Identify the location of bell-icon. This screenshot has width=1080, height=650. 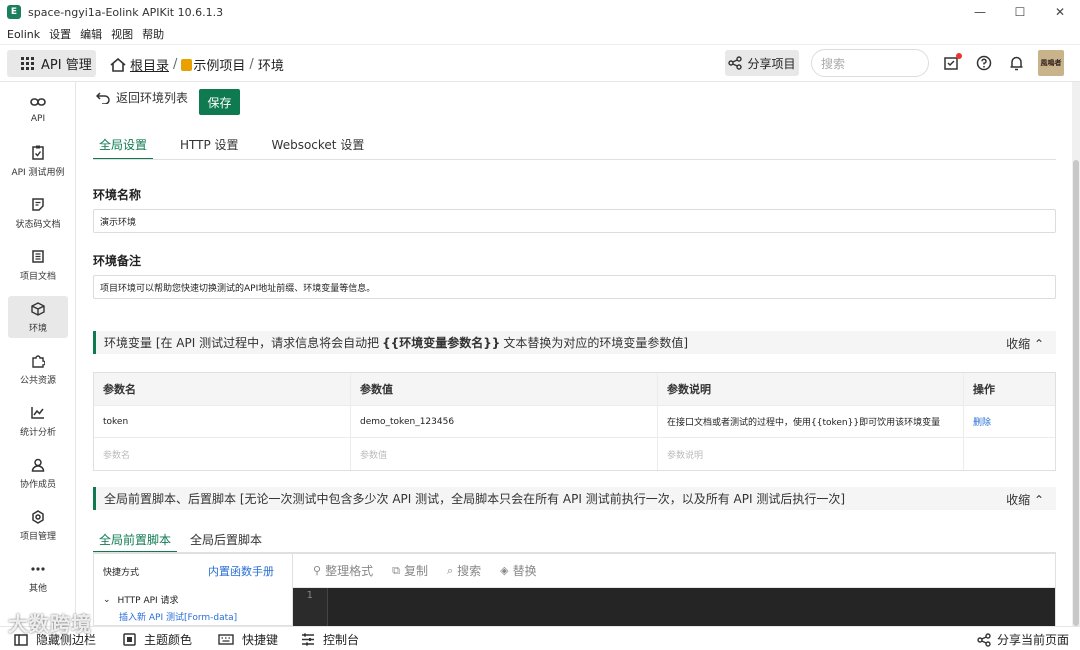
(1016, 63).